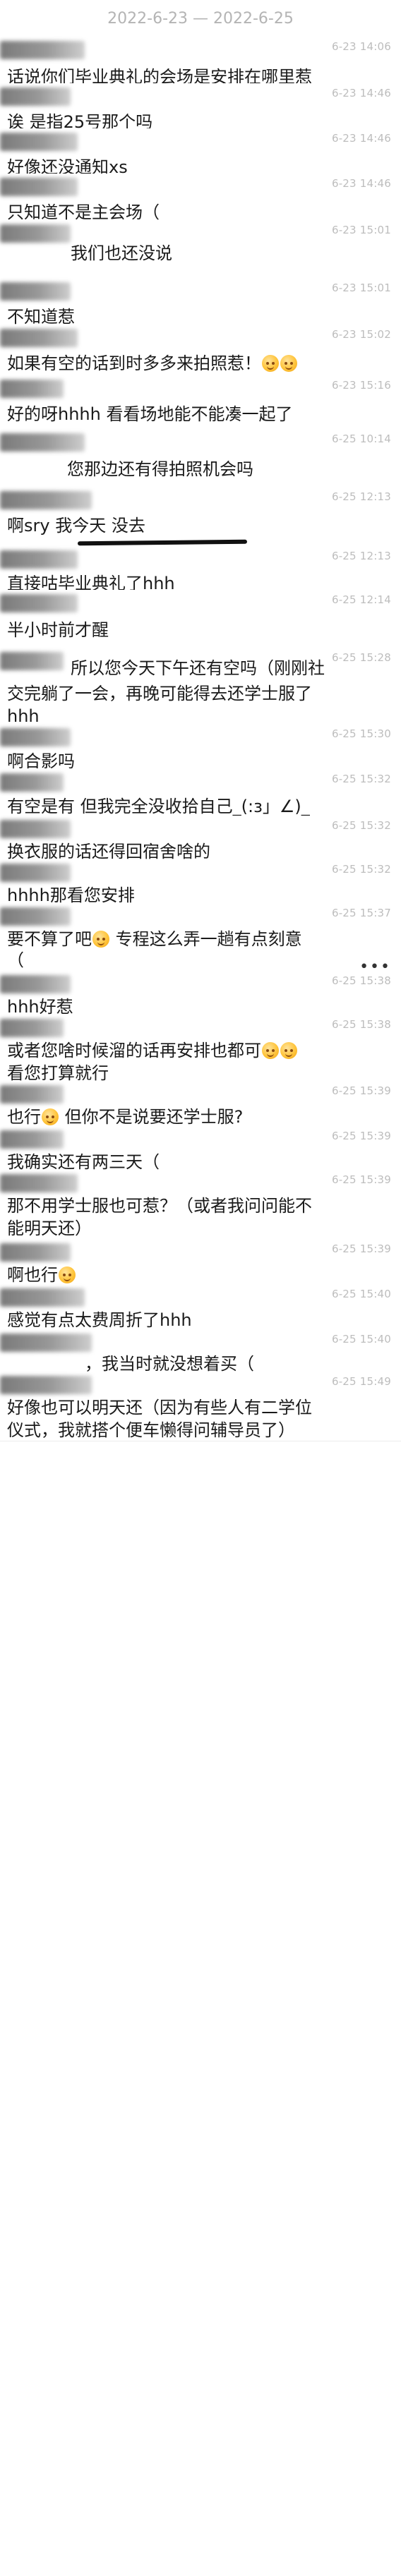 This screenshot has width=401, height=2576. Describe the element at coordinates (49, 939) in the screenshot. I see `message-text-part: 要不算了吧` at that location.